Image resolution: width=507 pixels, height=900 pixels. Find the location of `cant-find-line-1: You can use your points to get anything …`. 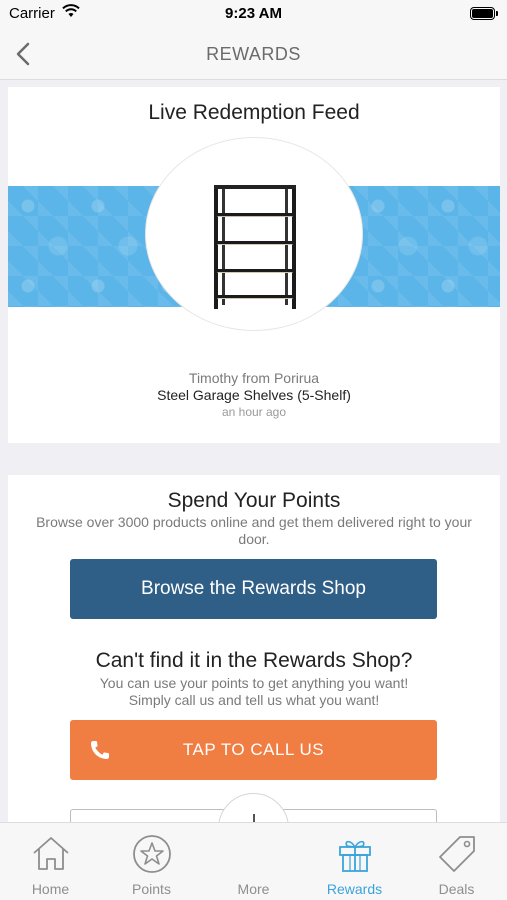

cant-find-line-1: You can use your points to get anything … is located at coordinates (254, 683).